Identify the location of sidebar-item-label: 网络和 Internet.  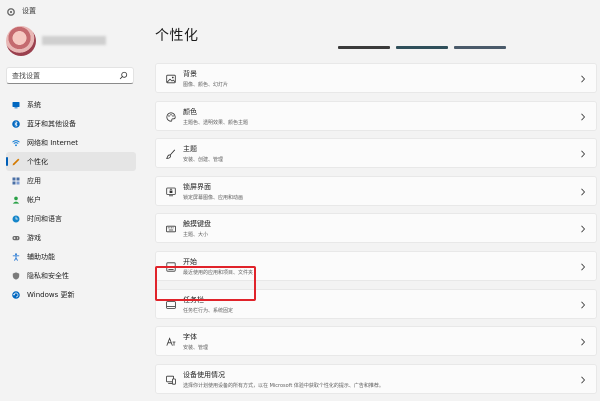
(53, 142).